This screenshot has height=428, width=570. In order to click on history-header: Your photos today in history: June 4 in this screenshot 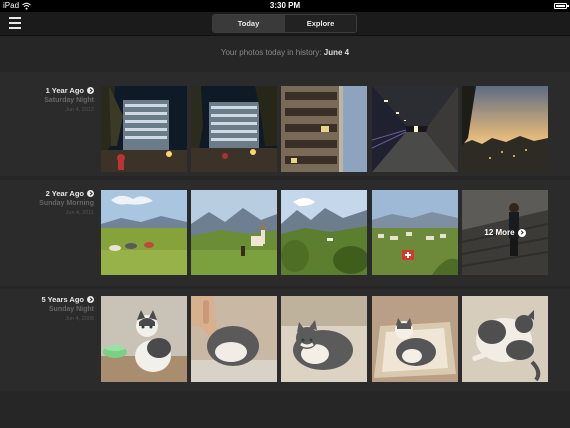, I will do `click(285, 53)`.